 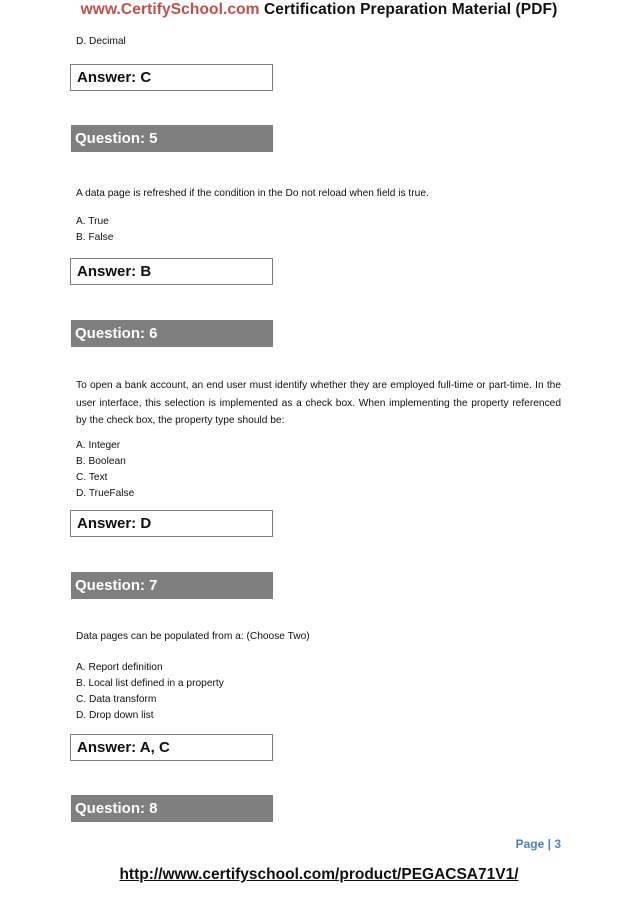 What do you see at coordinates (172, 585) in the screenshot?
I see `question-header-7: Question: 7` at bounding box center [172, 585].